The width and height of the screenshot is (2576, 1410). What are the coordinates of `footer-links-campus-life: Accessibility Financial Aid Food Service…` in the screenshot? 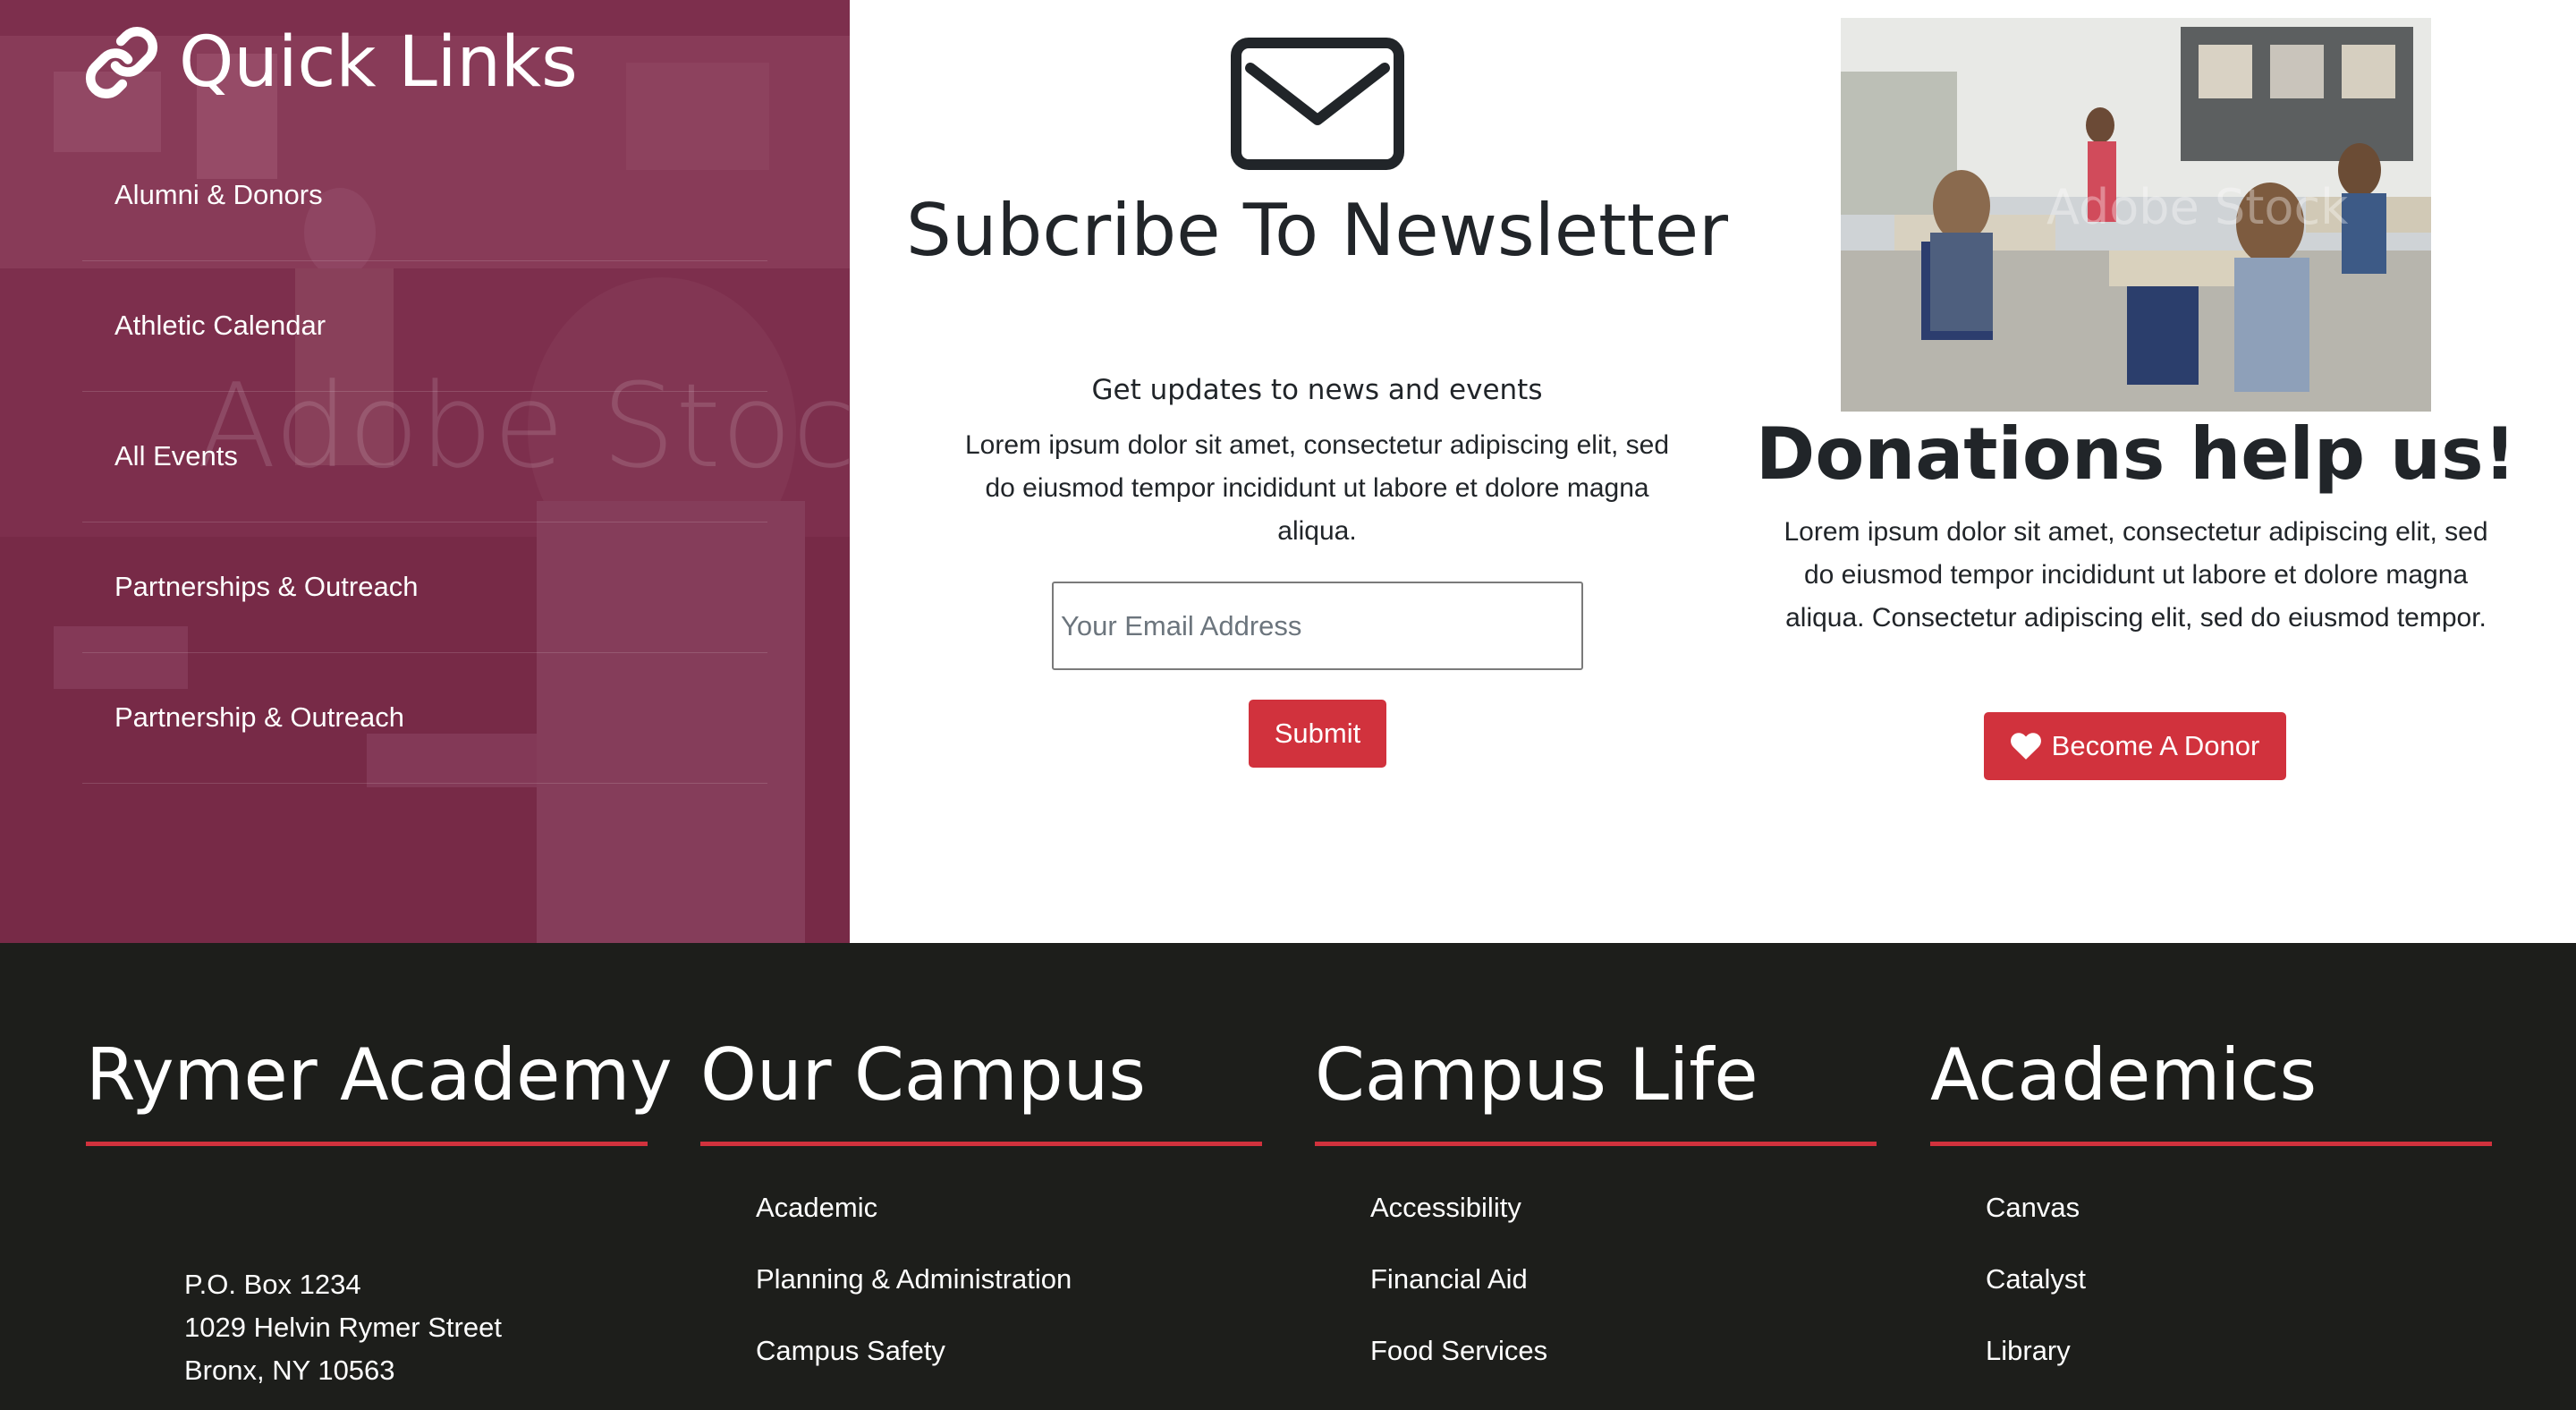 It's located at (1458, 1299).